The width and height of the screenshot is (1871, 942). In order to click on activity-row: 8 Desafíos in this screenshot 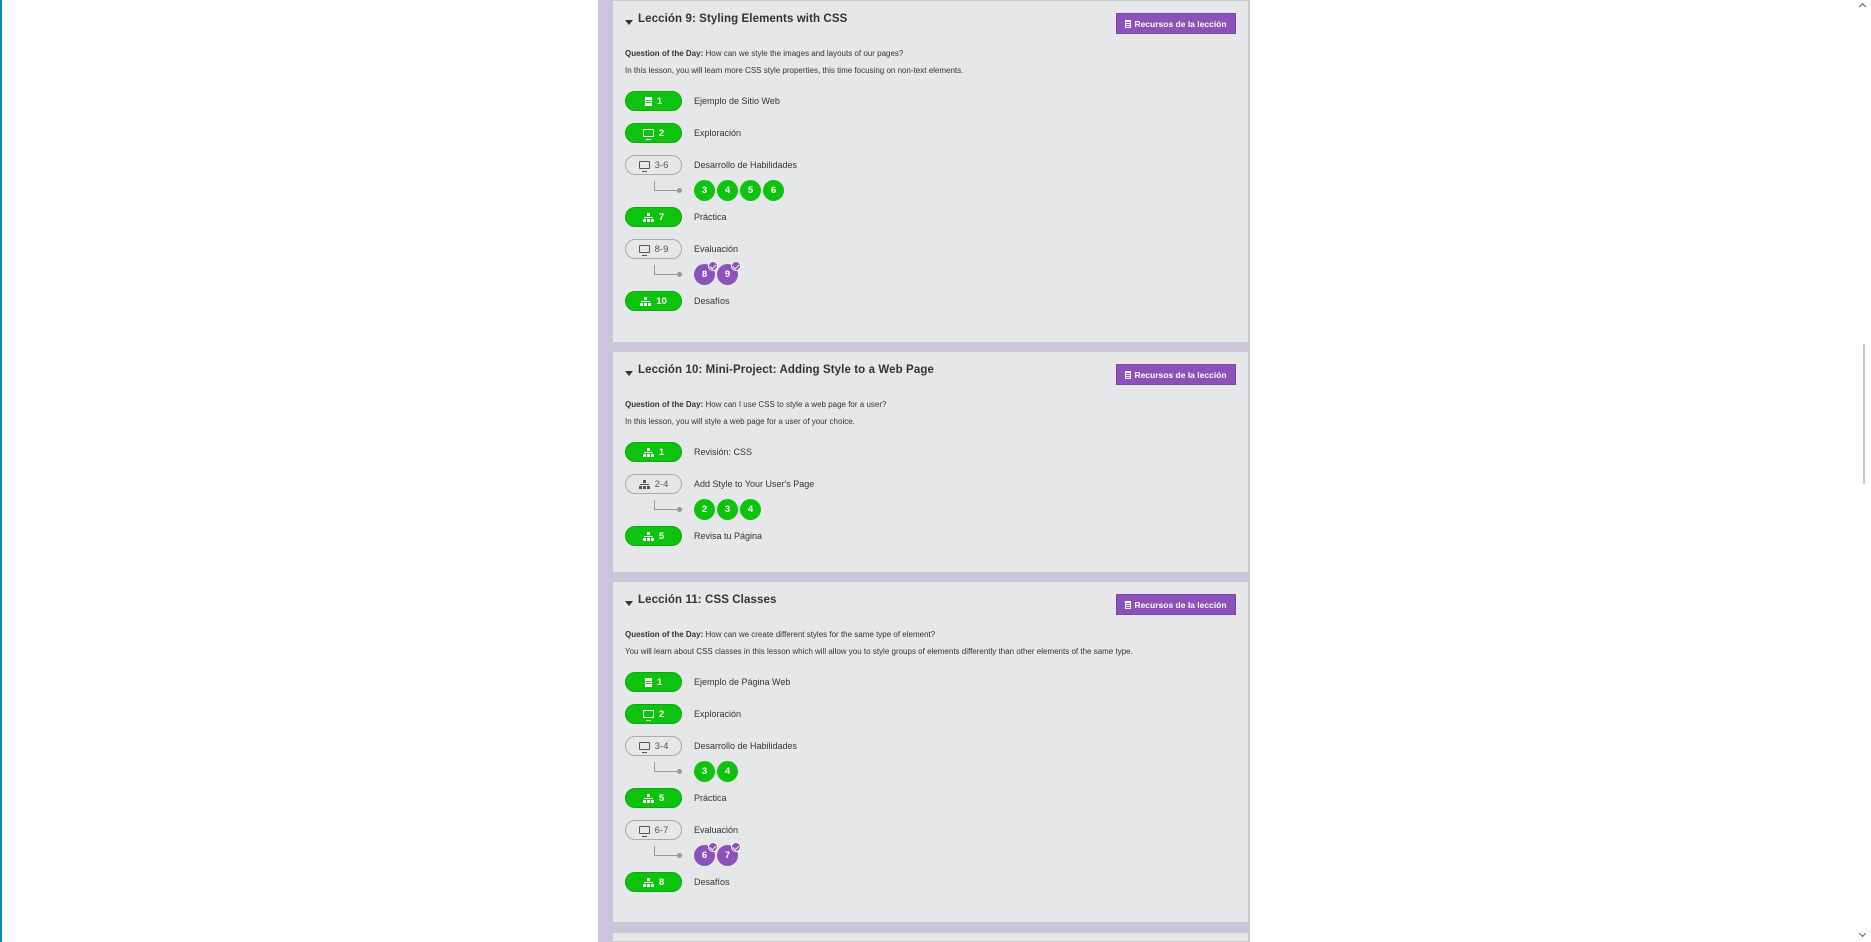, I will do `click(677, 882)`.